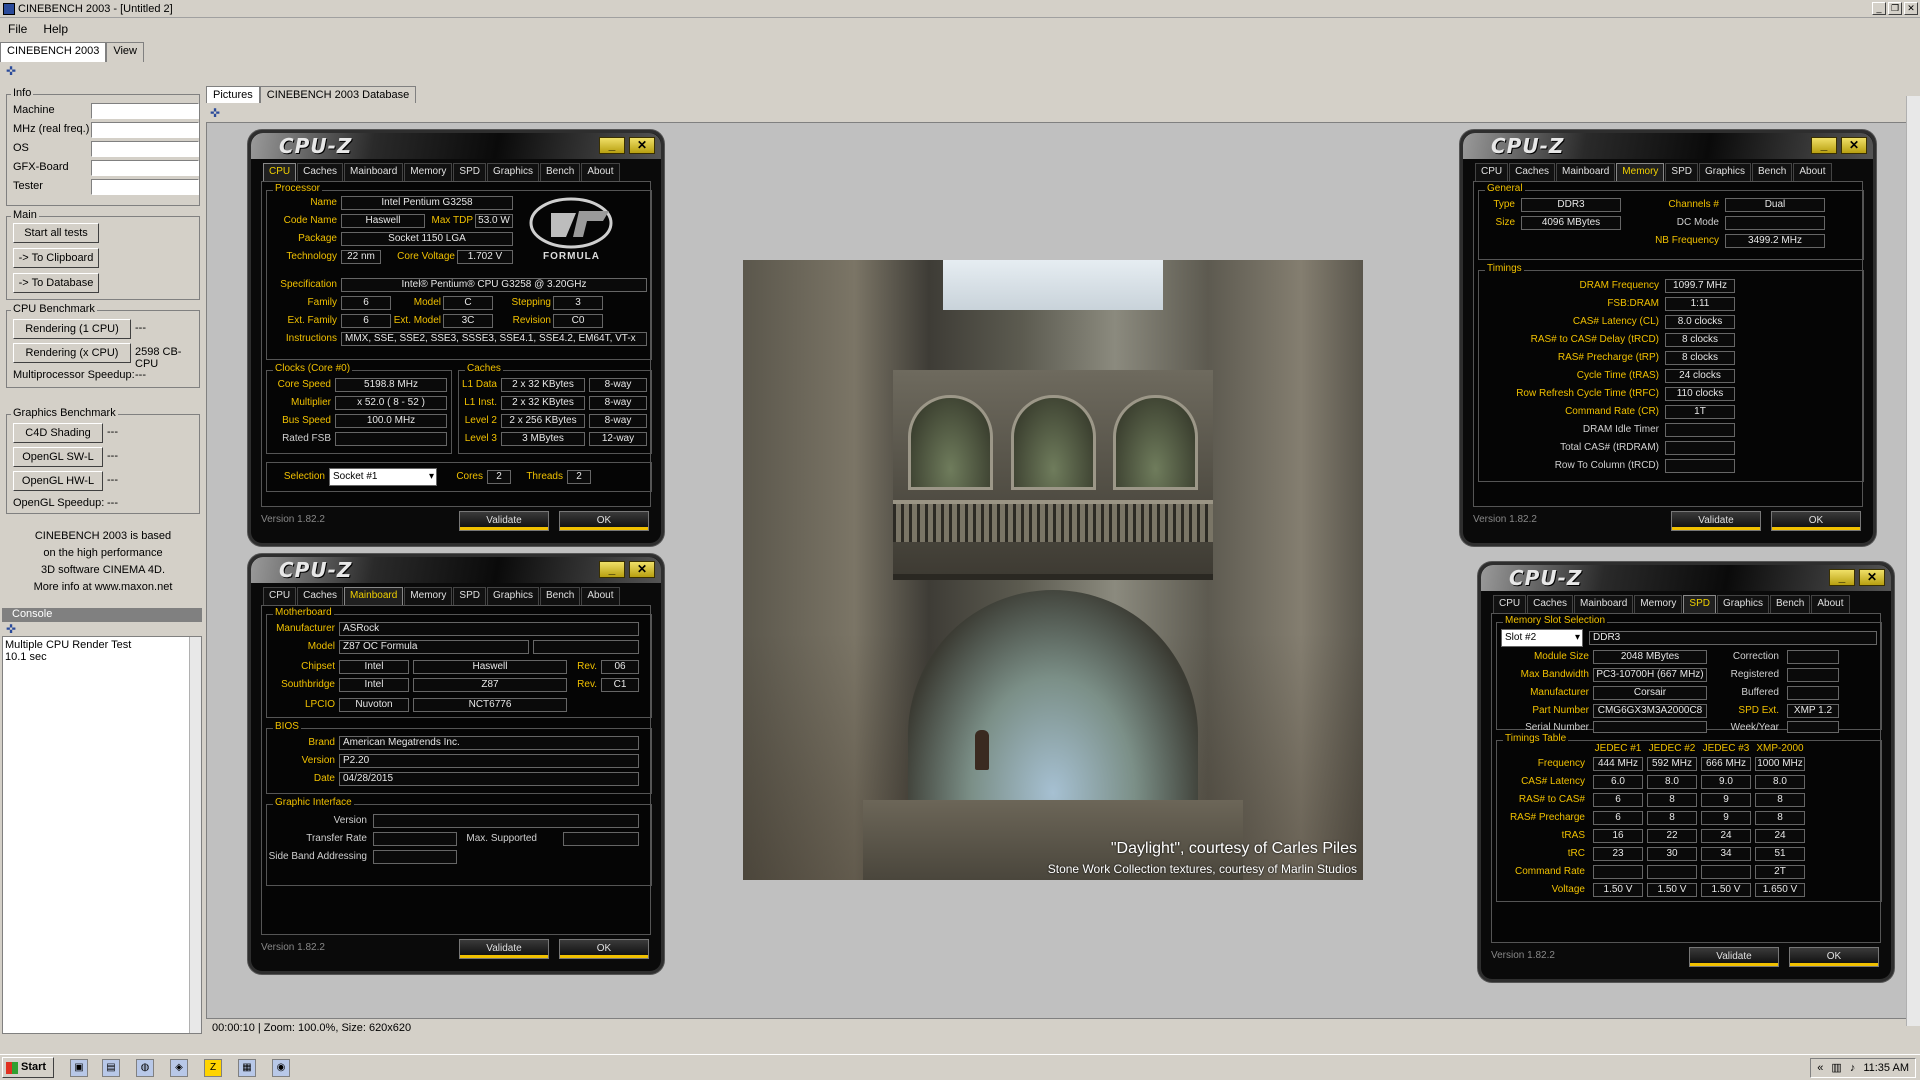 The width and height of the screenshot is (1920, 1080). I want to click on close-button: ✕, so click(1911, 8).